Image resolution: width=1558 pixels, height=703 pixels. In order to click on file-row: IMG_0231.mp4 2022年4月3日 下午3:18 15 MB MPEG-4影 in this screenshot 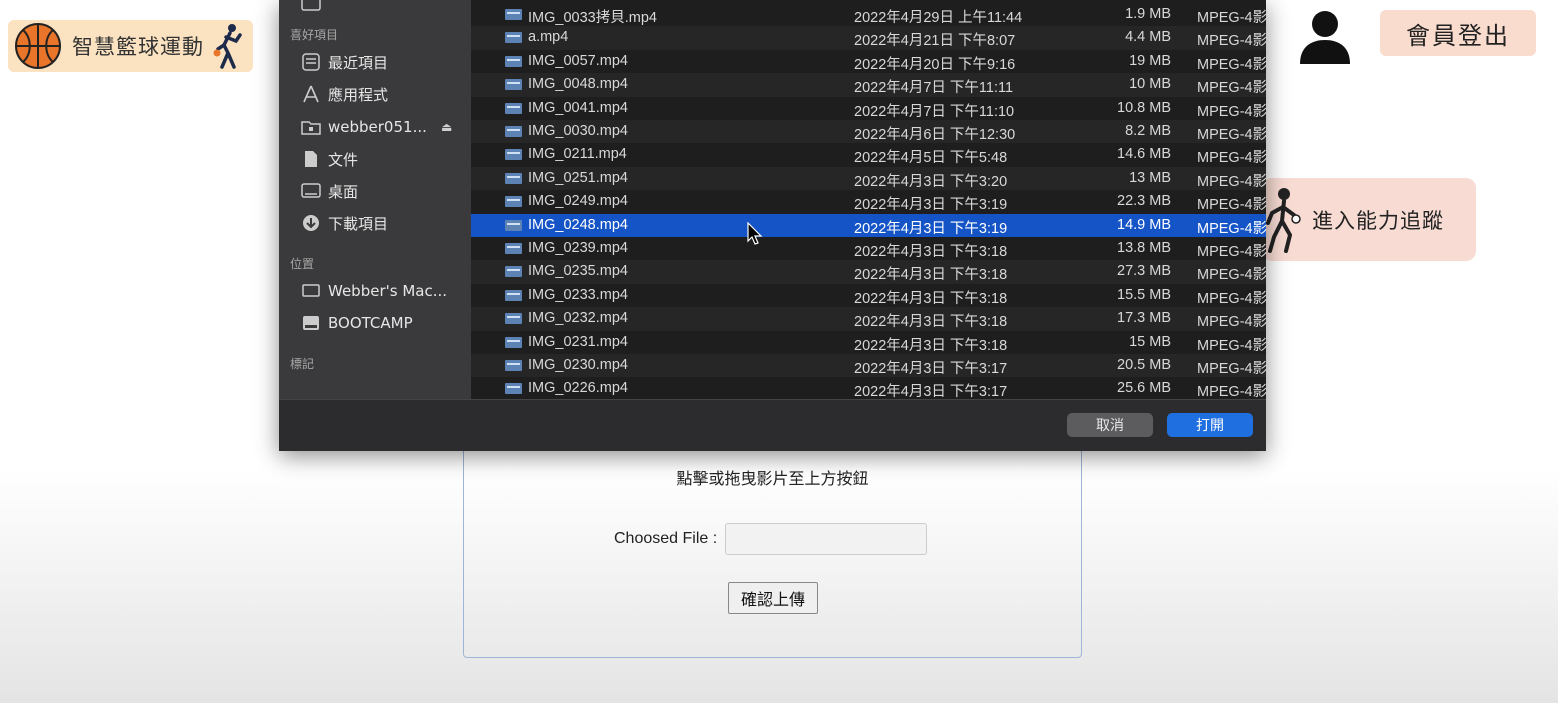, I will do `click(868, 342)`.